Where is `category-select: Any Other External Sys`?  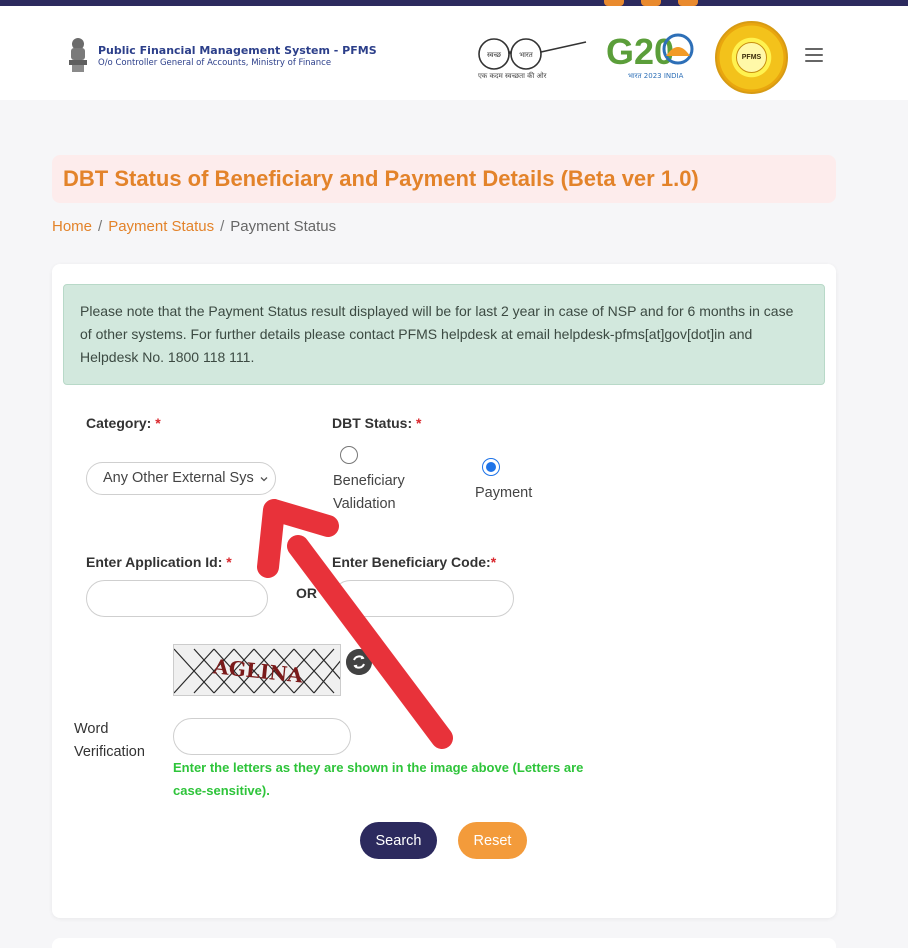
category-select: Any Other External Sys is located at coordinates (181, 478).